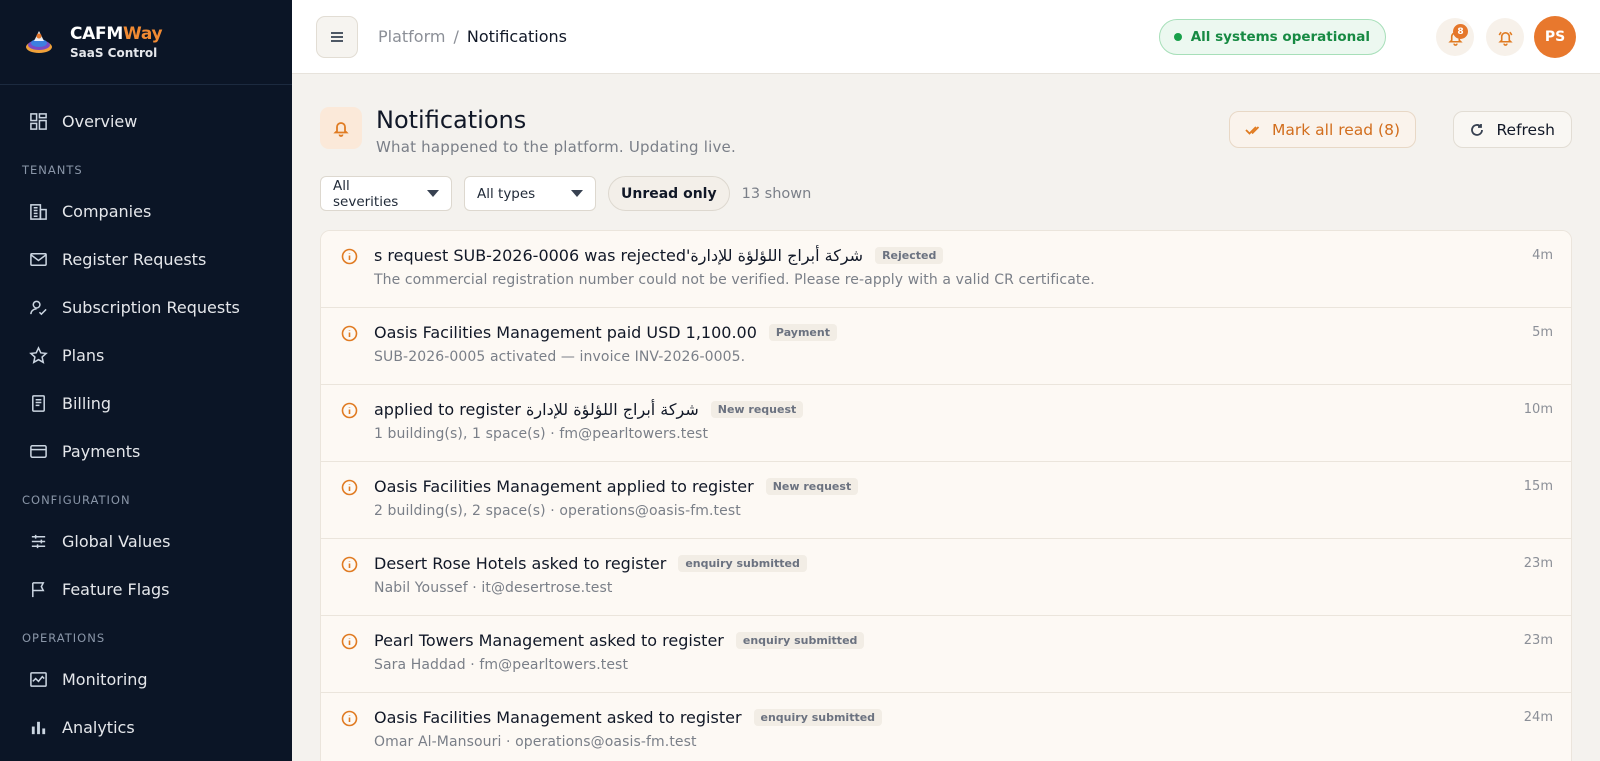 The width and height of the screenshot is (1600, 761). Describe the element at coordinates (38, 307) in the screenshot. I see `user-check-icon` at that location.